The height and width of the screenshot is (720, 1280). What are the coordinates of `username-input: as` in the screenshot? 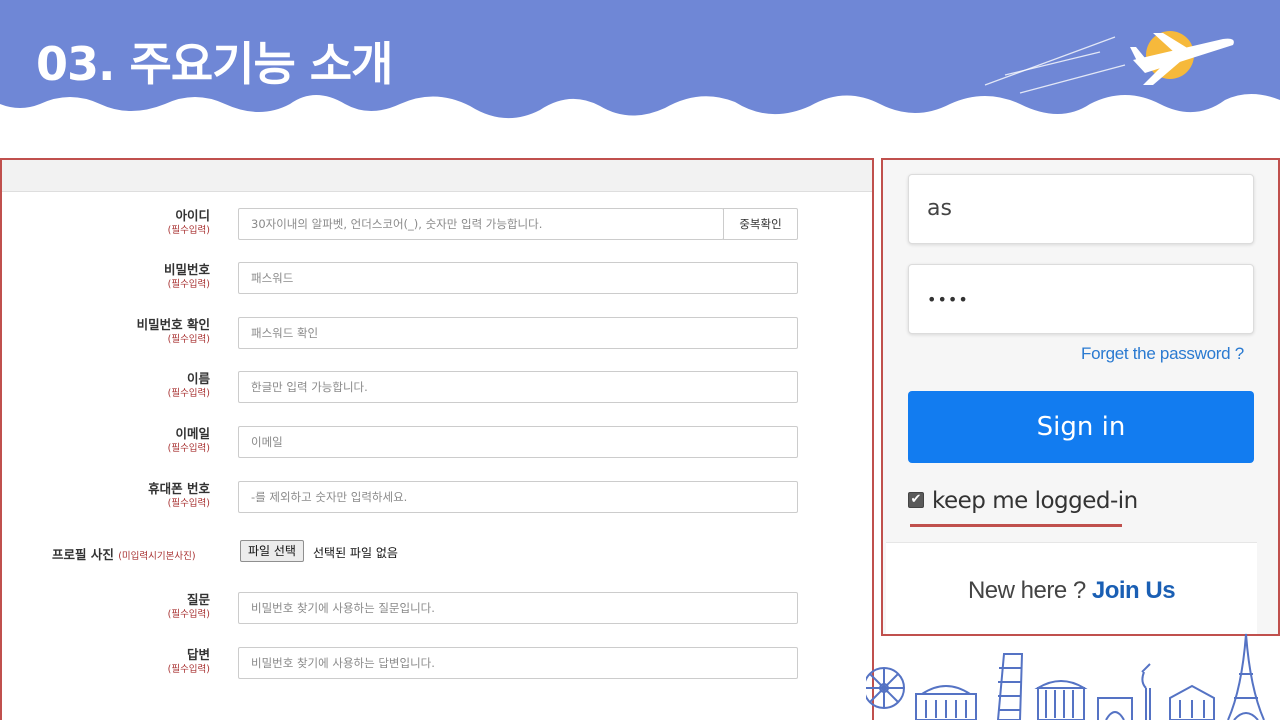 It's located at (1081, 209).